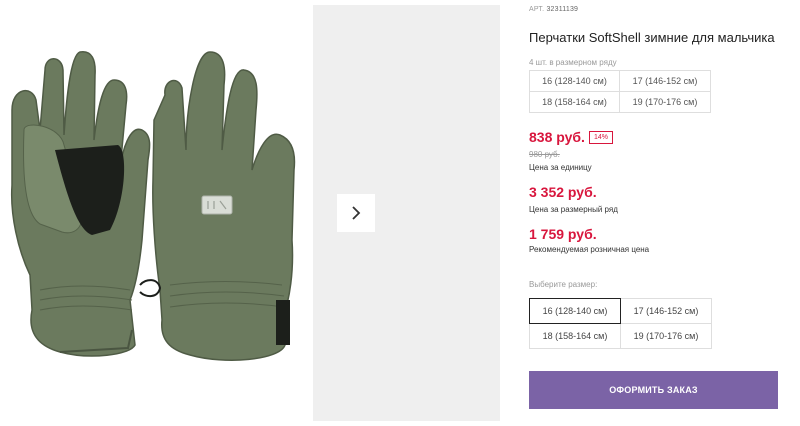  Describe the element at coordinates (665, 102) in the screenshot. I see `pack-size-cell: 19 (170-176 см)` at that location.